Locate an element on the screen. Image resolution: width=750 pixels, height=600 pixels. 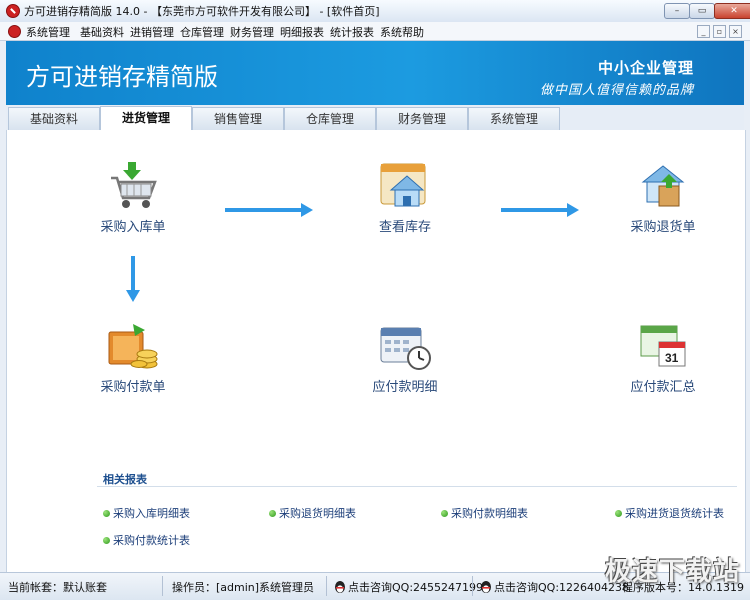
status-operator: 操作员：[admin]系统管理员 is located at coordinates (243, 587).